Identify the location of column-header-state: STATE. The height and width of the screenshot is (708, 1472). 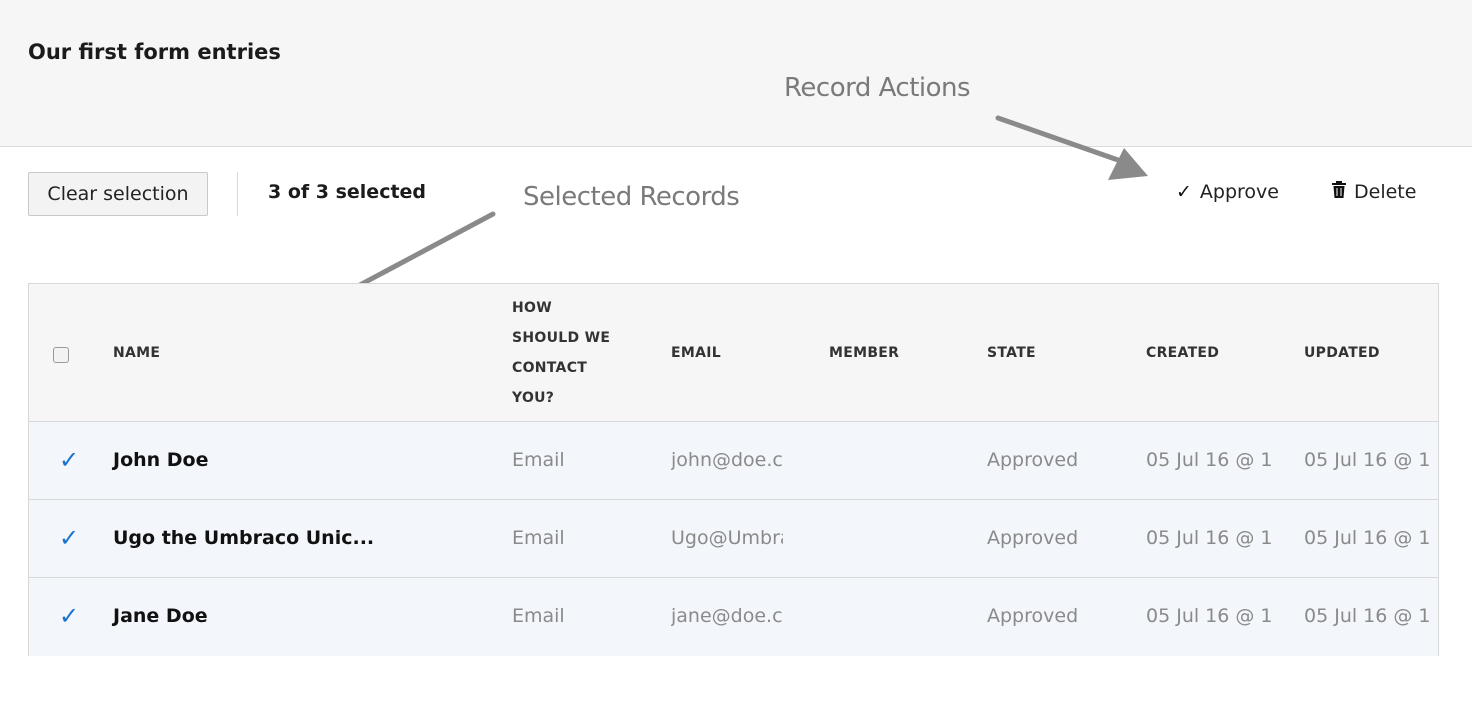
(1011, 353).